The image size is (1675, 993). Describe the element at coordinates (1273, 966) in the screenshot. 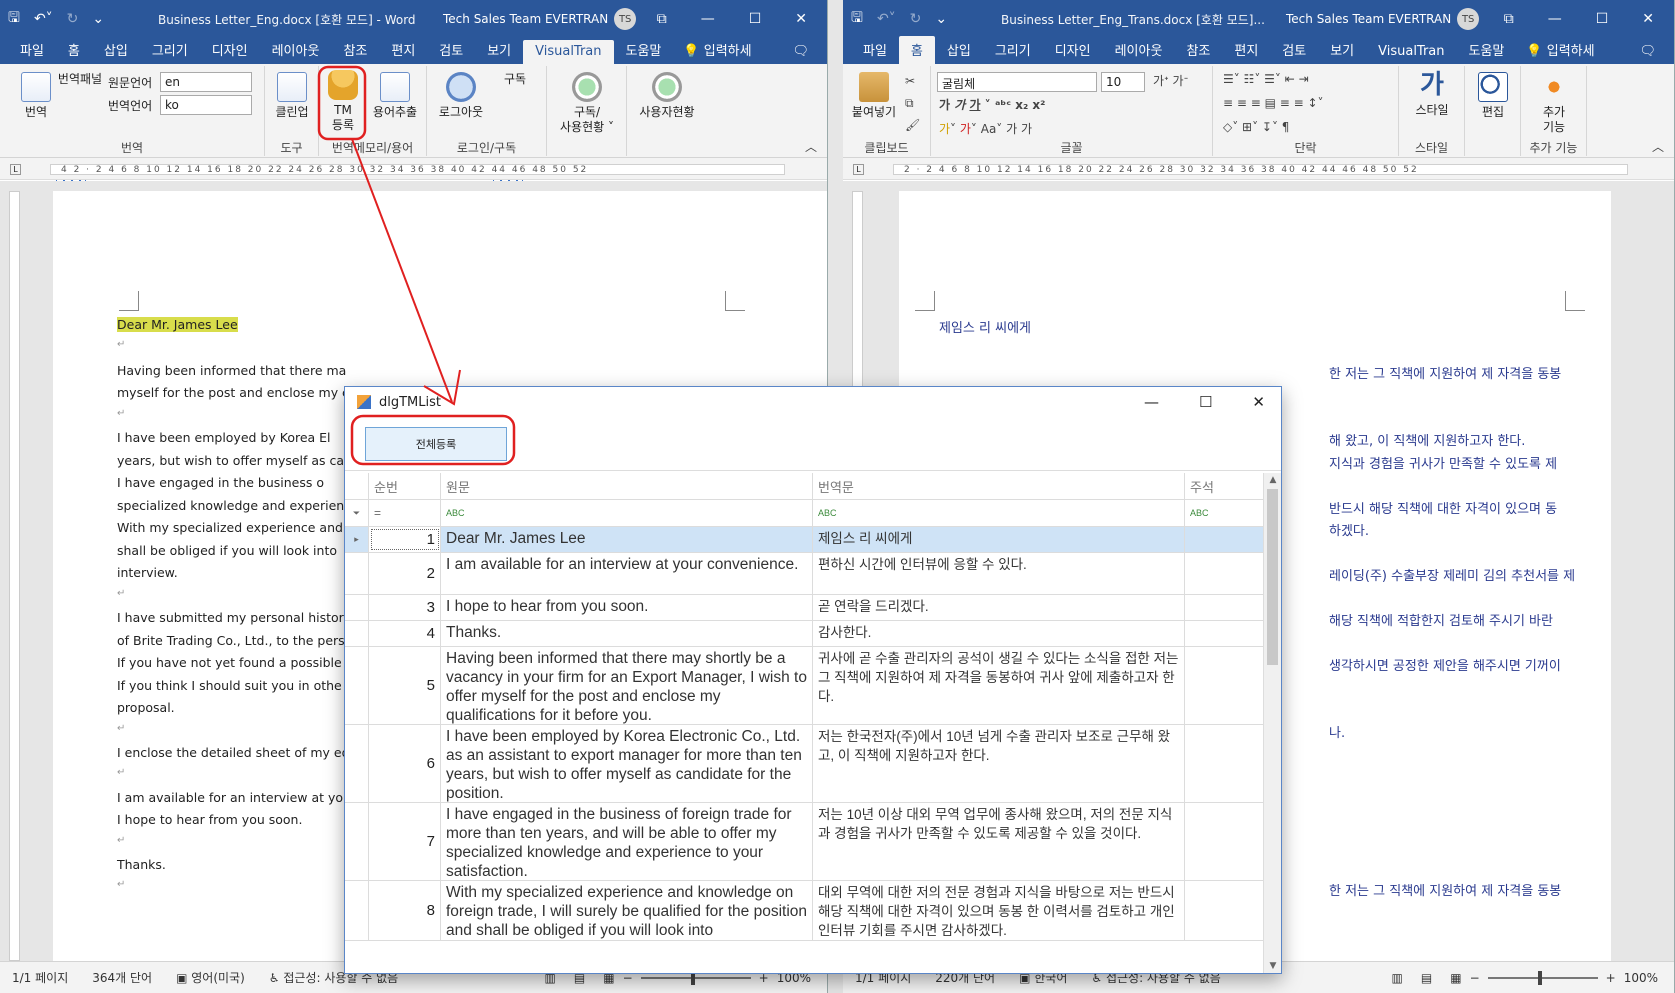

I see `scroll-down-icon: ▼` at that location.